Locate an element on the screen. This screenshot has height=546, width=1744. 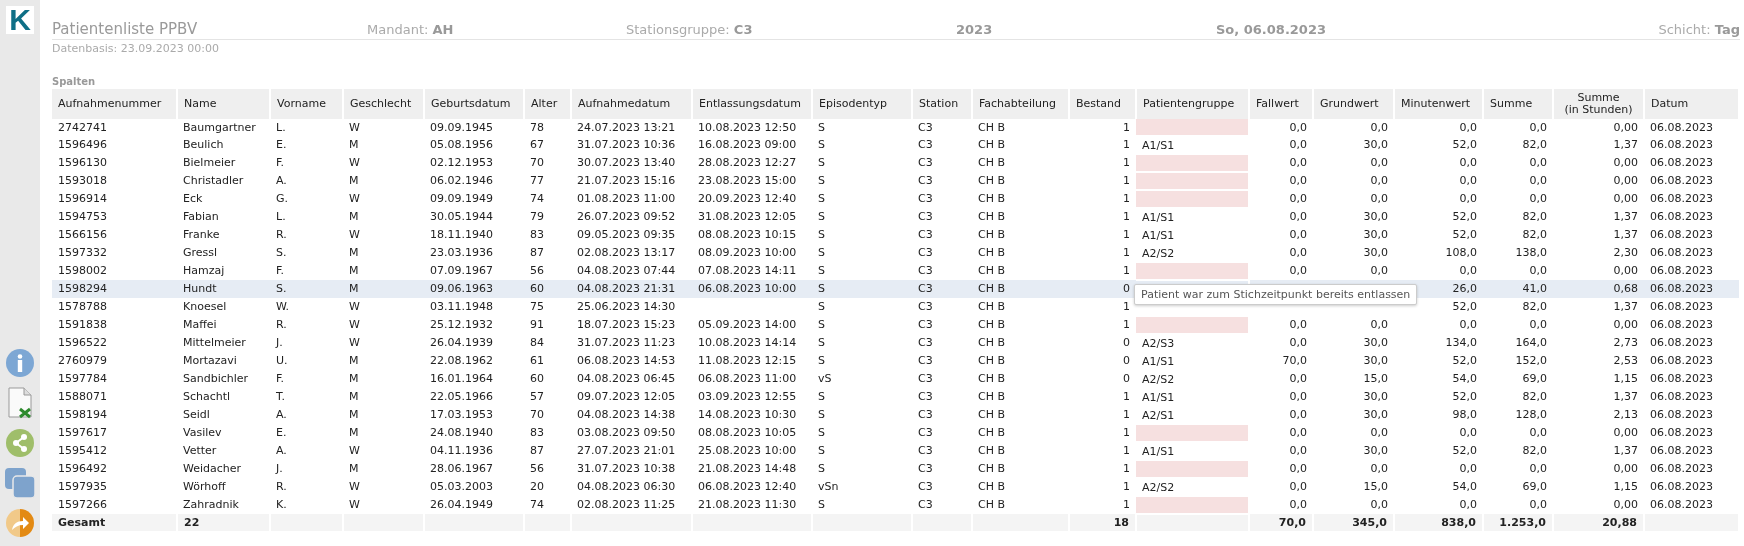
data-basis-text: Datenbasis: 23.09.2023 00:00 is located at coordinates (136, 48).